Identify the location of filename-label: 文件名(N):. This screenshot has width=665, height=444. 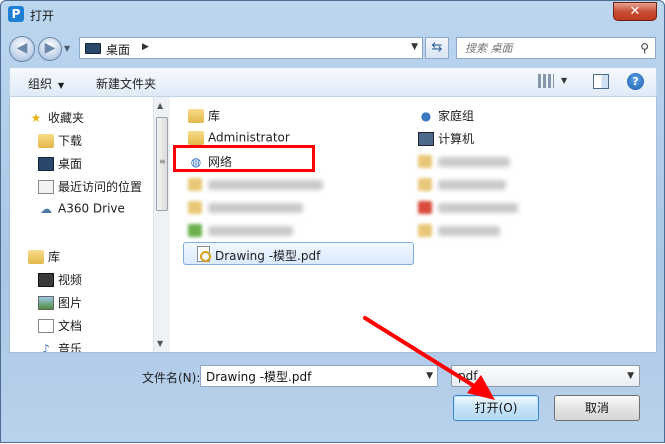
(171, 378).